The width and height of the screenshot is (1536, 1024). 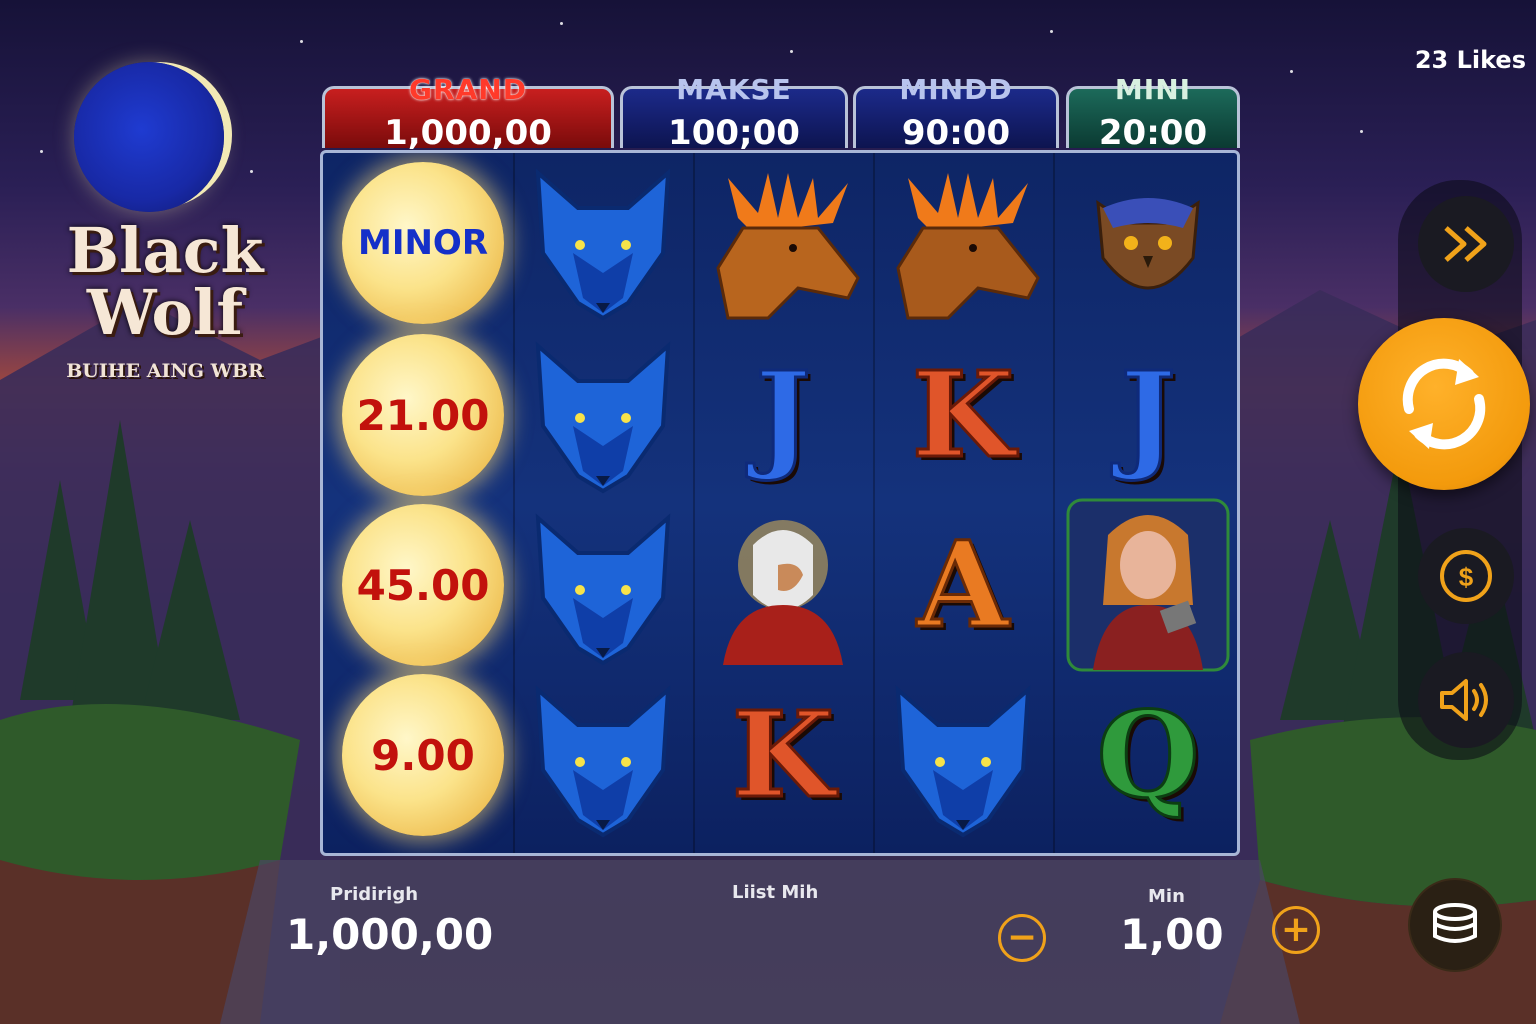 I want to click on reel-cell: 45.00, so click(x=423, y=585).